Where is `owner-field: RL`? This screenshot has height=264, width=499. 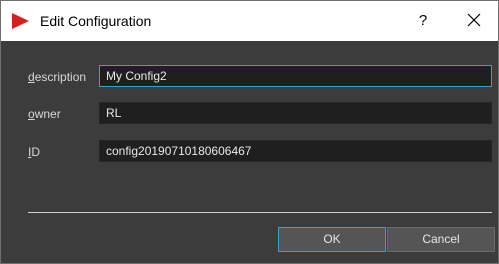
owner-field: RL is located at coordinates (295, 113).